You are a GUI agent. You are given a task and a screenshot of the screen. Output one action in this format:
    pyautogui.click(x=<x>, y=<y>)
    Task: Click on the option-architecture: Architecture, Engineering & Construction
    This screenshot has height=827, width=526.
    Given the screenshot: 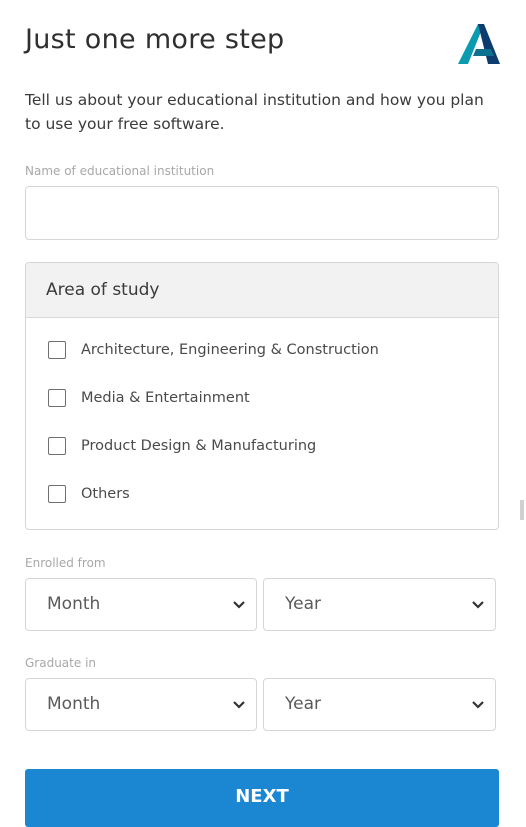 What is the action you would take?
    pyautogui.click(x=213, y=350)
    